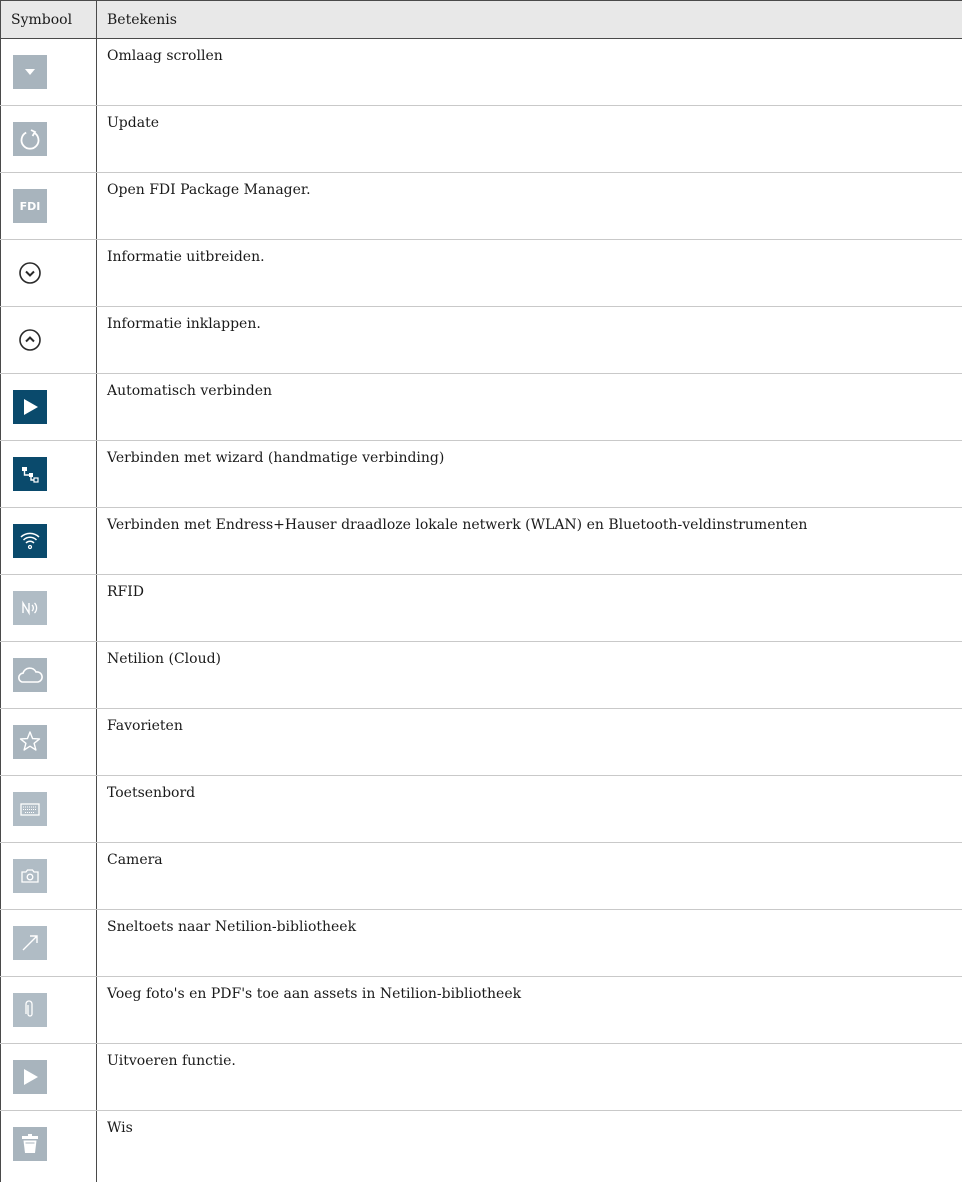  I want to click on rfid-icon, so click(30, 608).